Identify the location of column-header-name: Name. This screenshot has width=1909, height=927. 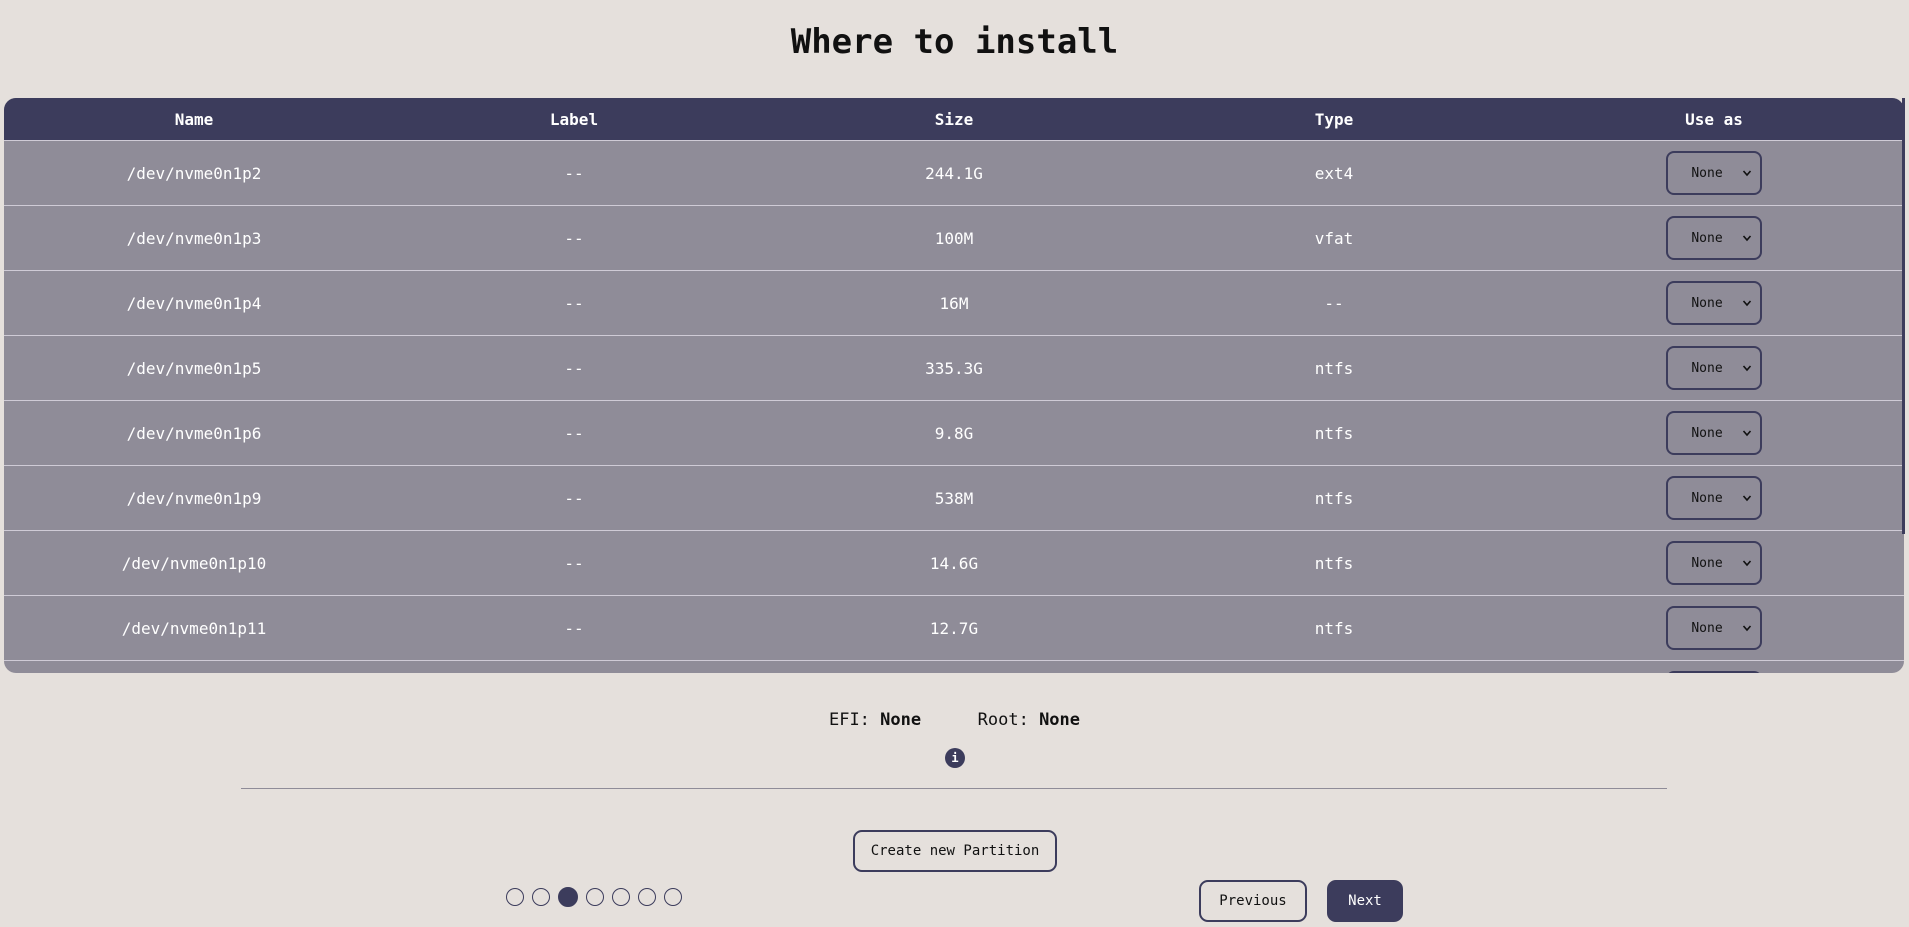
(194, 119).